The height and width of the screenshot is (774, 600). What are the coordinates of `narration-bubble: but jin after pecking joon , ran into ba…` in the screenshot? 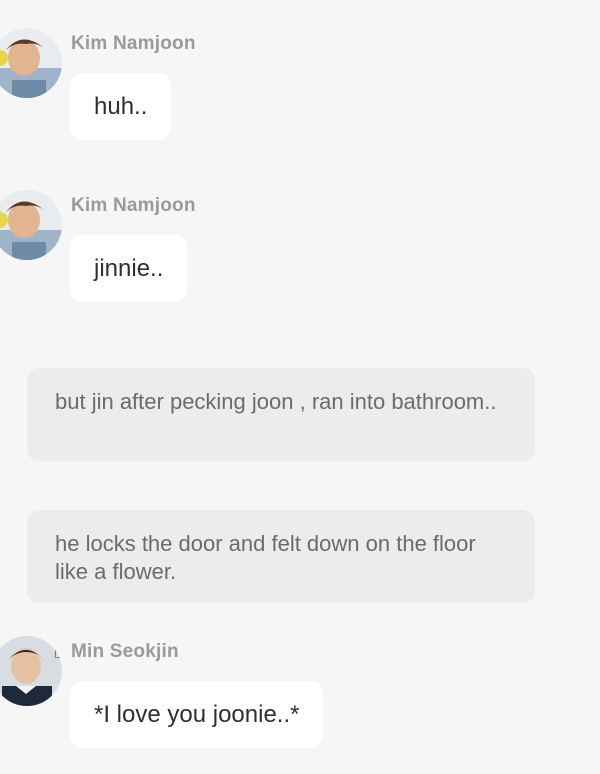 It's located at (281, 414).